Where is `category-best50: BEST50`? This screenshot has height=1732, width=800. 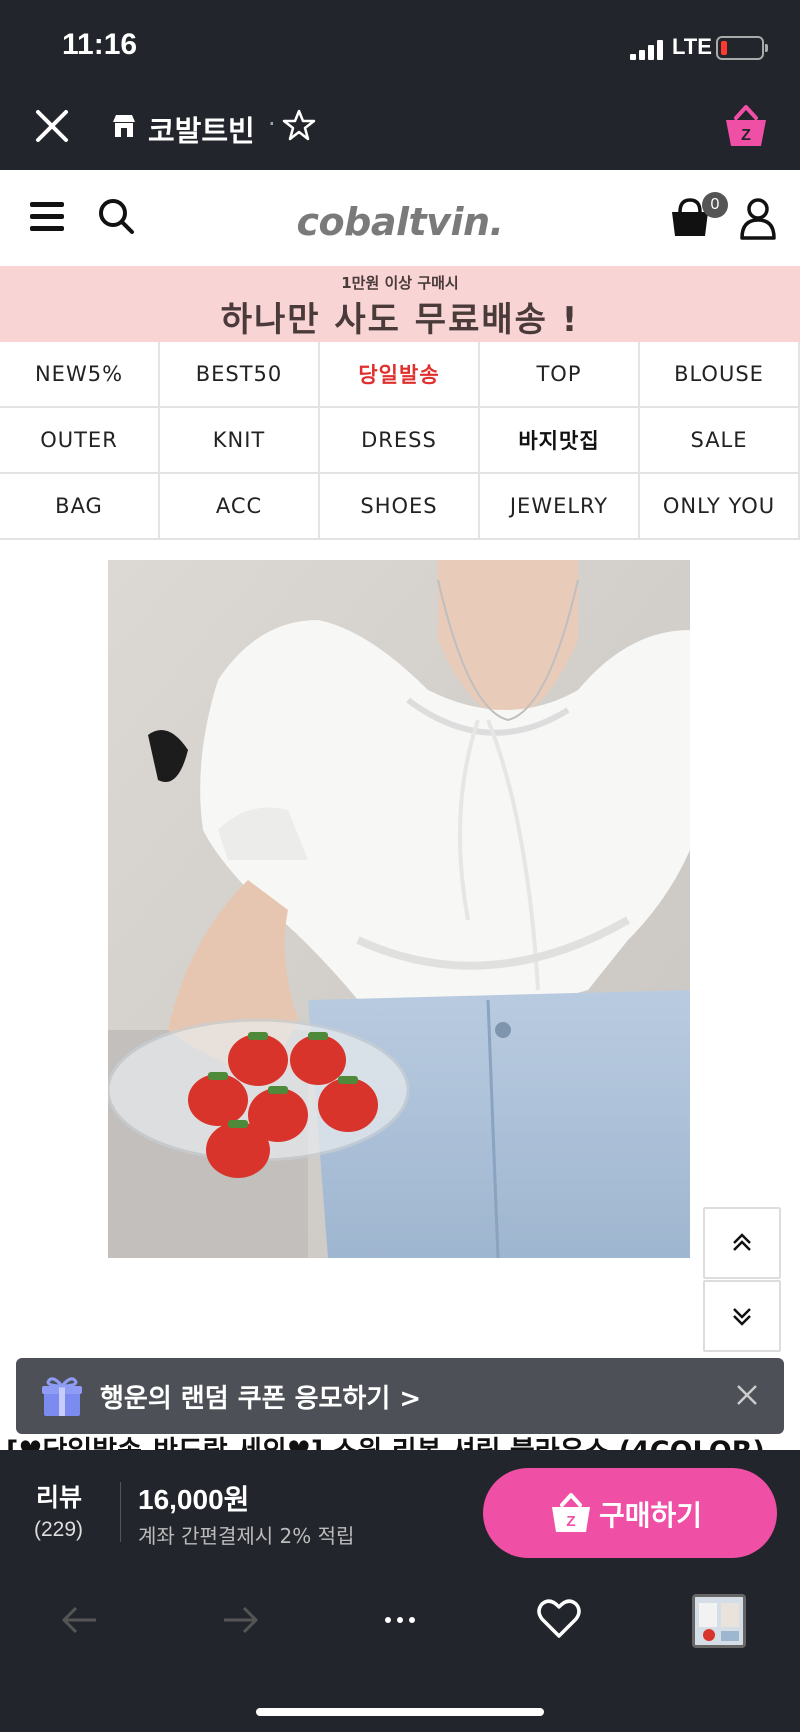 category-best50: BEST50 is located at coordinates (240, 375).